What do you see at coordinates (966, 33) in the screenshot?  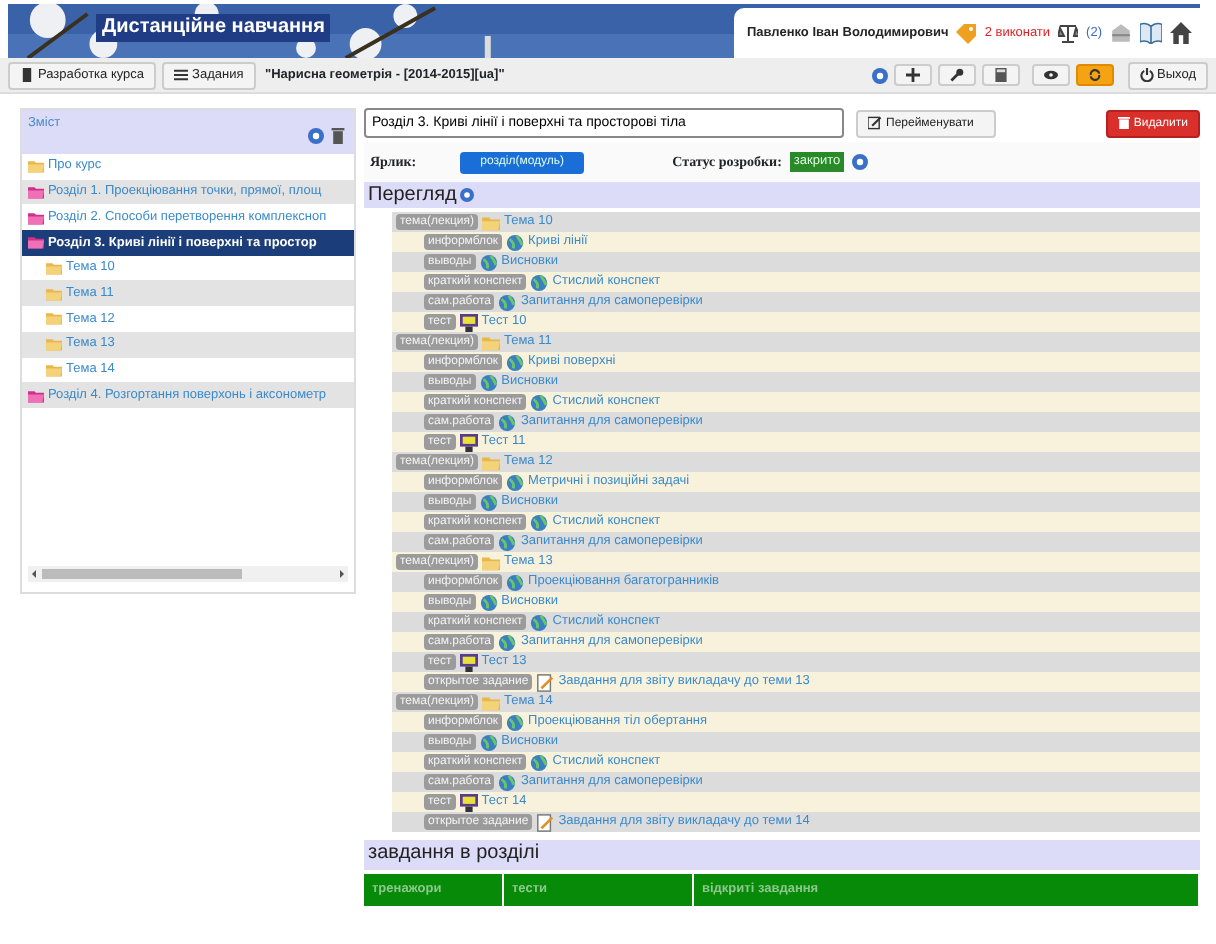 I see `tag-icon` at bounding box center [966, 33].